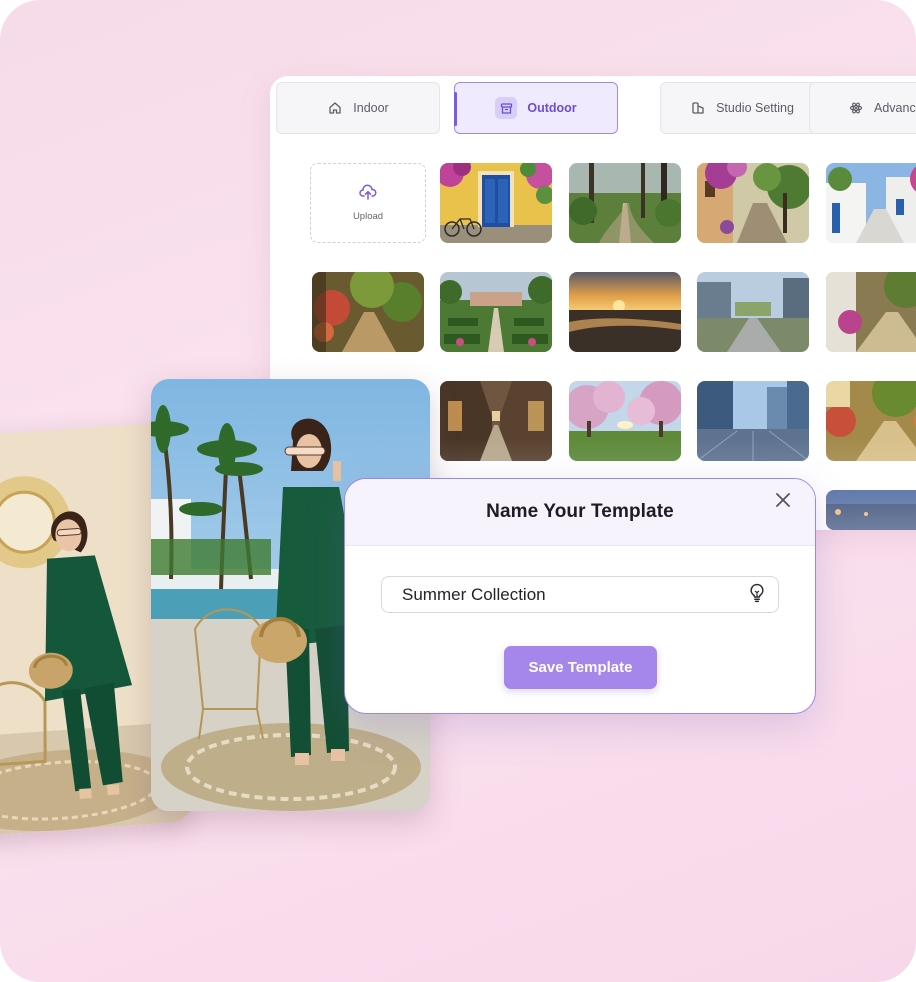 The width and height of the screenshot is (916, 982). I want to click on tab-indoor: Indoor, so click(358, 108).